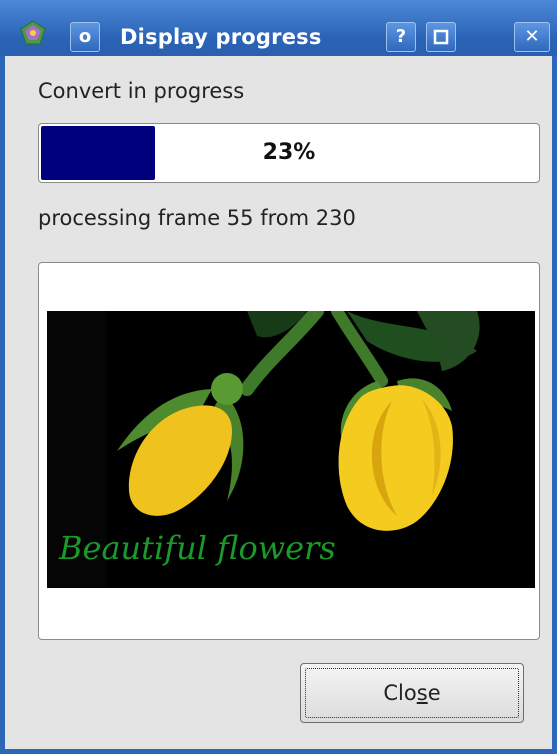 This screenshot has height=754, width=557. Describe the element at coordinates (33, 33) in the screenshot. I see `app-icon` at that location.